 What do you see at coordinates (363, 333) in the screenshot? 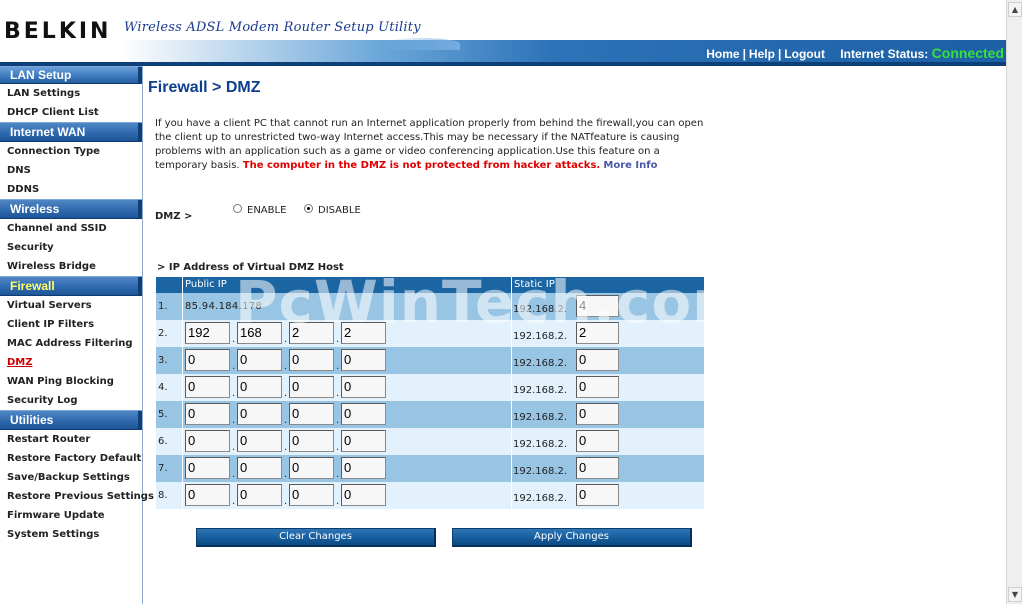
I see `public-ip-octet-4-input: 2` at bounding box center [363, 333].